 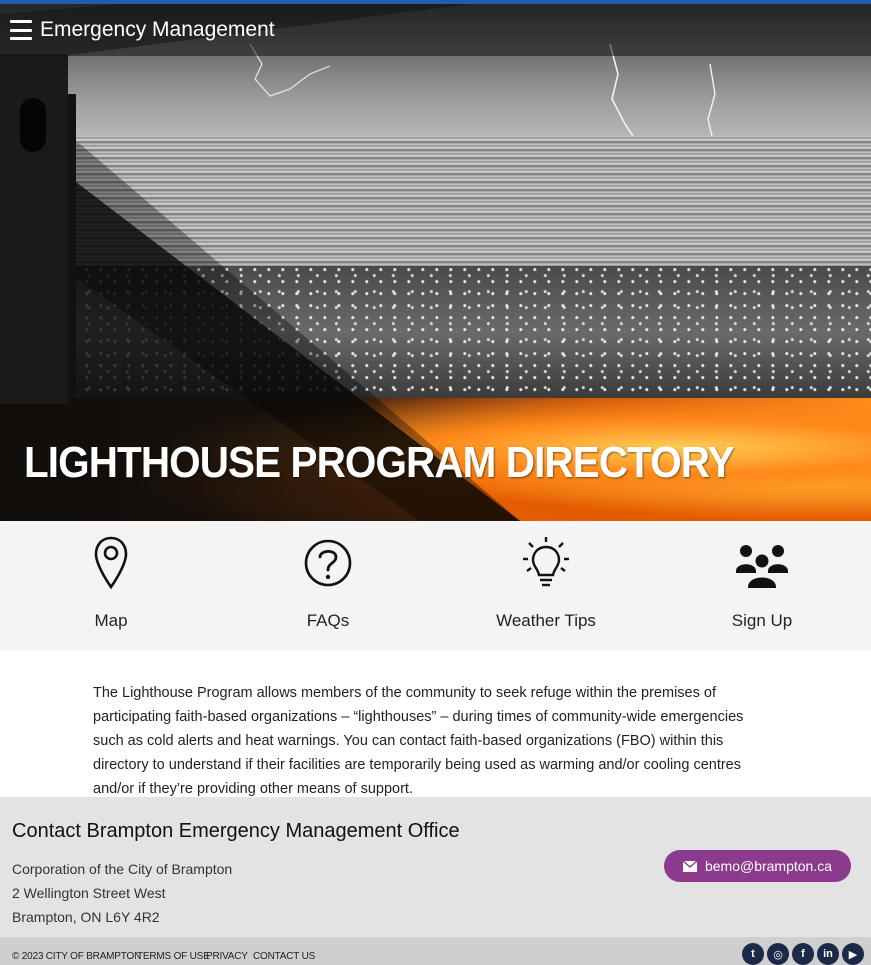 What do you see at coordinates (328, 620) in the screenshot?
I see `nav-label-faqs: FAQs` at bounding box center [328, 620].